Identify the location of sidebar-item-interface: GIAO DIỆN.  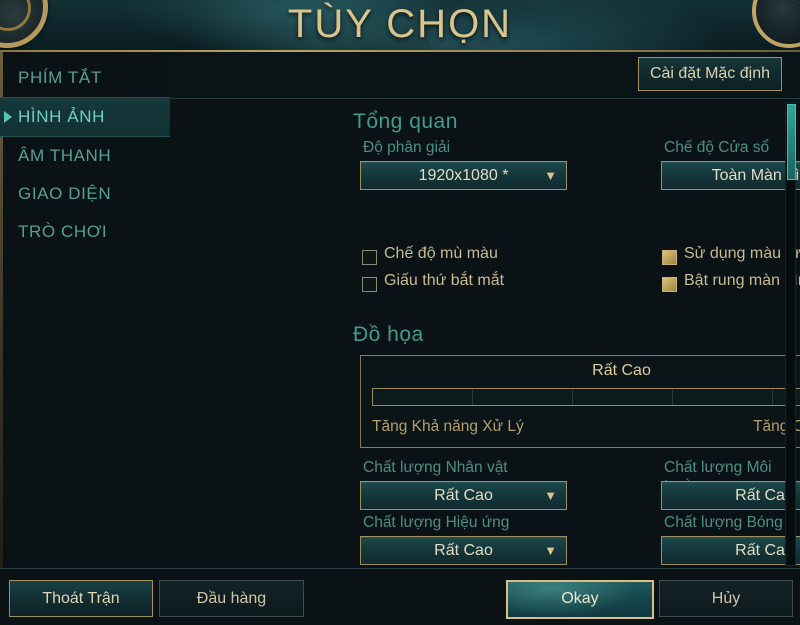
(85, 194).